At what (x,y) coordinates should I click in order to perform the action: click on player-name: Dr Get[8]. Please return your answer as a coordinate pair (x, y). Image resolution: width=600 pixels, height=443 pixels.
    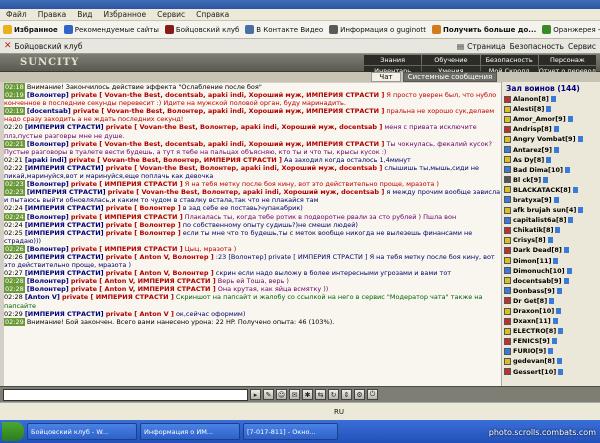
    Looking at the image, I should click on (530, 301).